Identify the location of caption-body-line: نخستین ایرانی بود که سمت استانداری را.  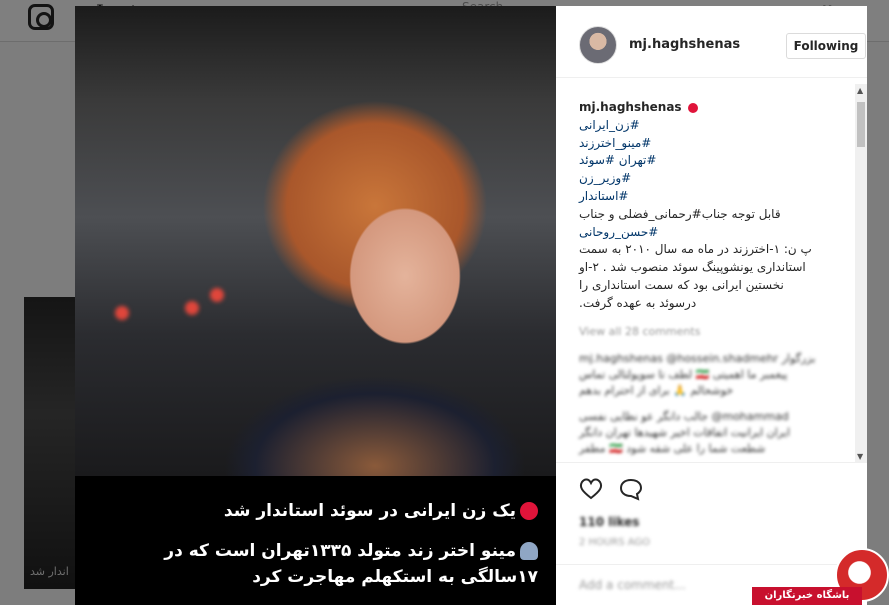
(681, 284).